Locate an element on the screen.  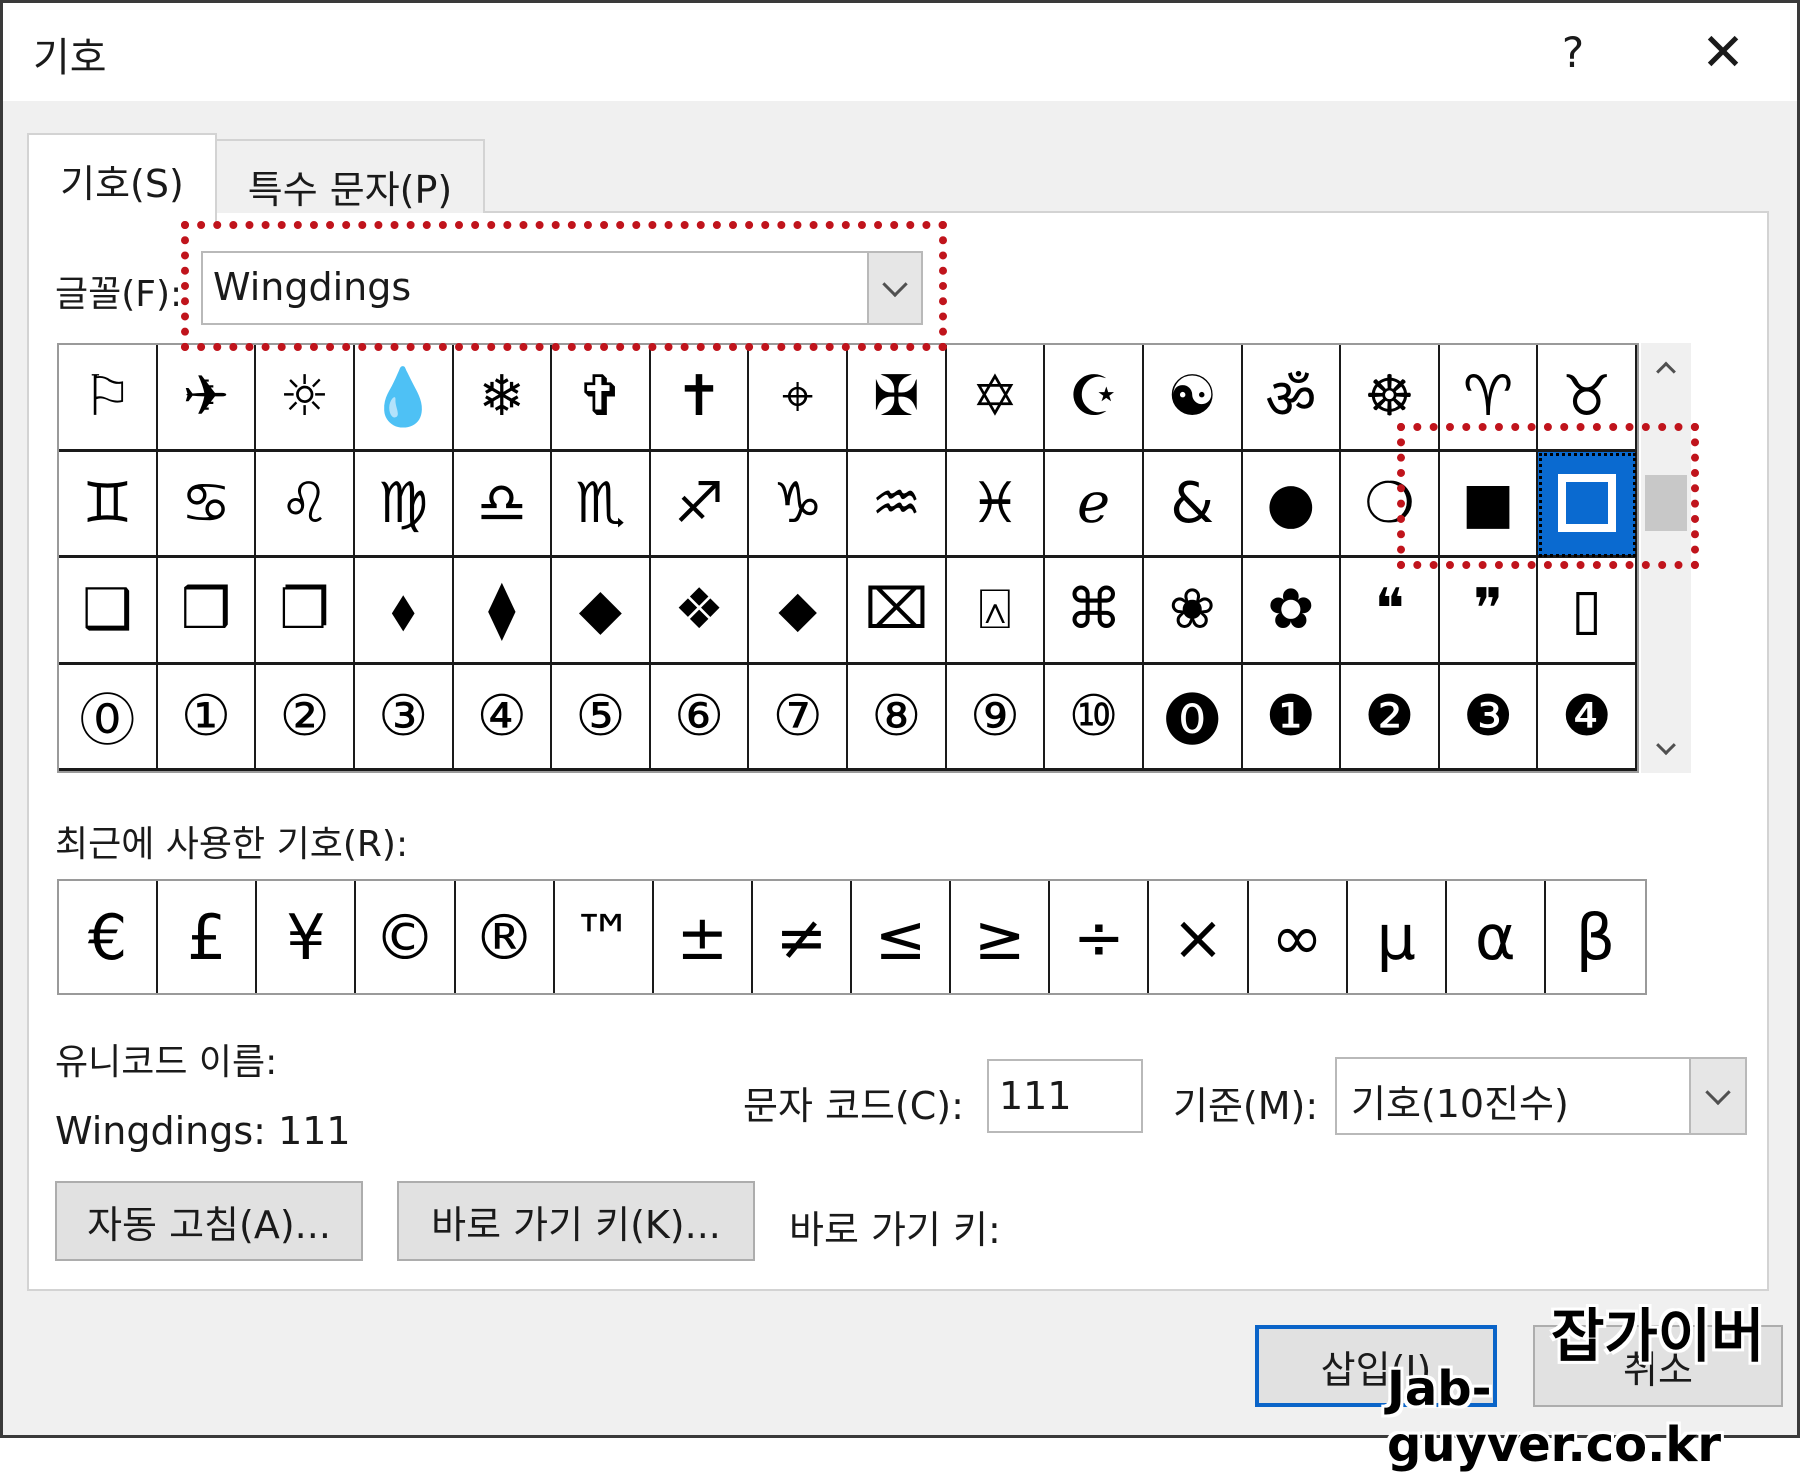
basis-select: 기호(10진수) is located at coordinates (1541, 1096).